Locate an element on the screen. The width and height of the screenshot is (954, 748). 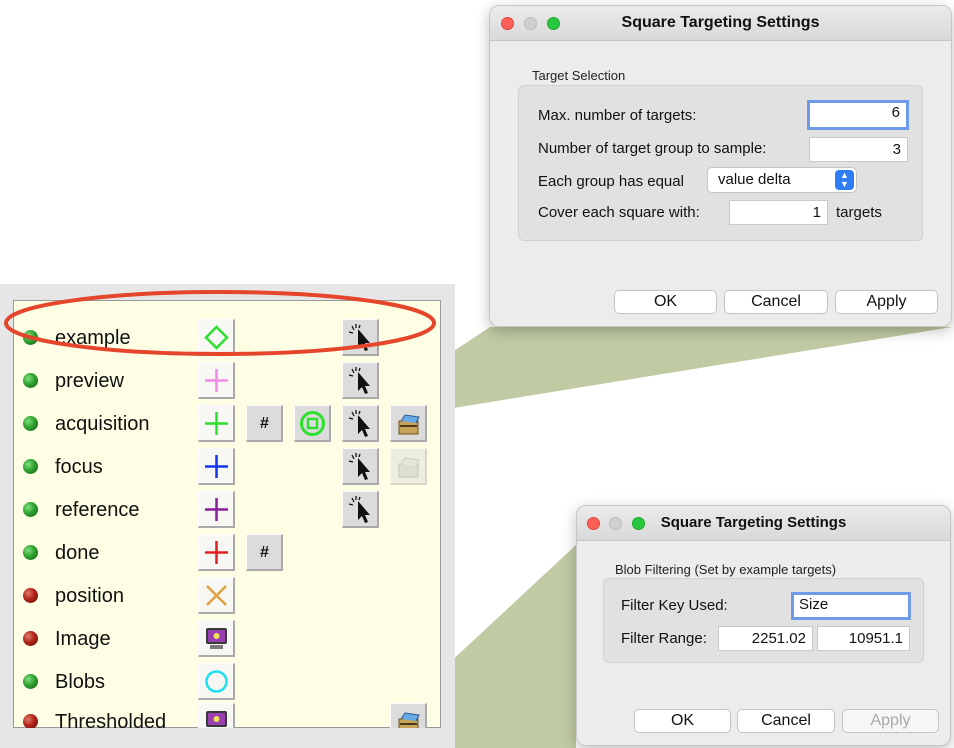
each-group-select: value delta ▲ ▼ is located at coordinates (782, 180).